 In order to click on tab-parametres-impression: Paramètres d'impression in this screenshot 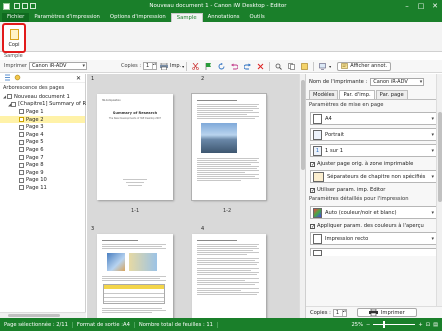, I will do `click(67, 17)`.